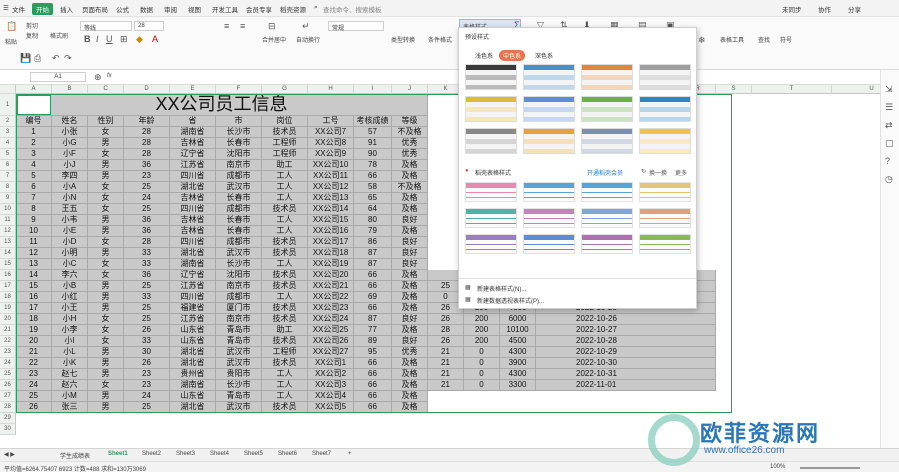  Describe the element at coordinates (285, 165) in the screenshot. I see `table-cell: 助工` at that location.